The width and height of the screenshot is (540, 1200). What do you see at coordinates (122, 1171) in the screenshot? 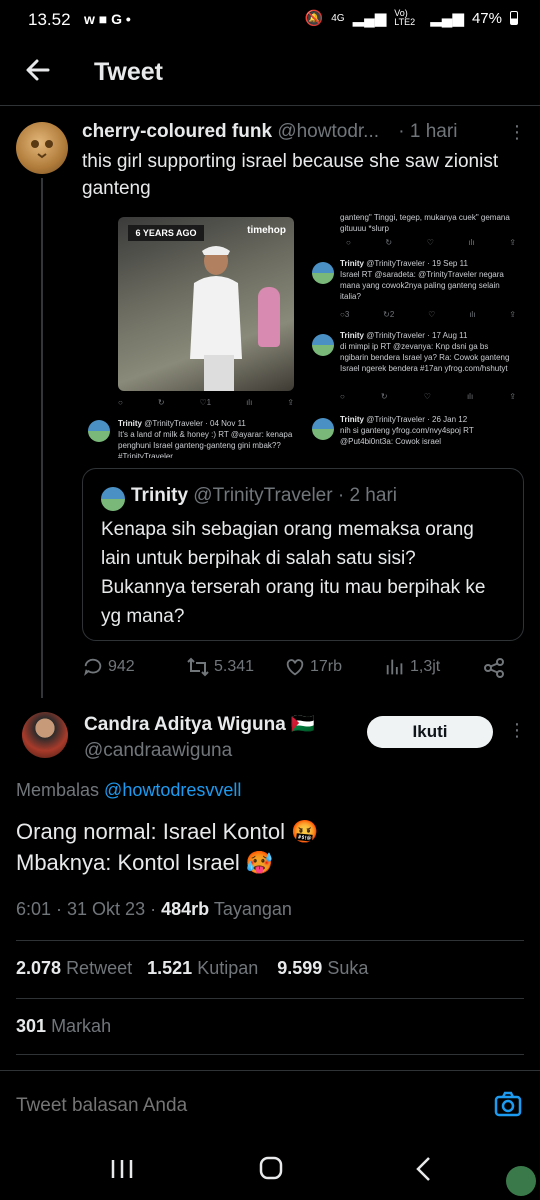
I see `recent-apps-icon` at bounding box center [122, 1171].